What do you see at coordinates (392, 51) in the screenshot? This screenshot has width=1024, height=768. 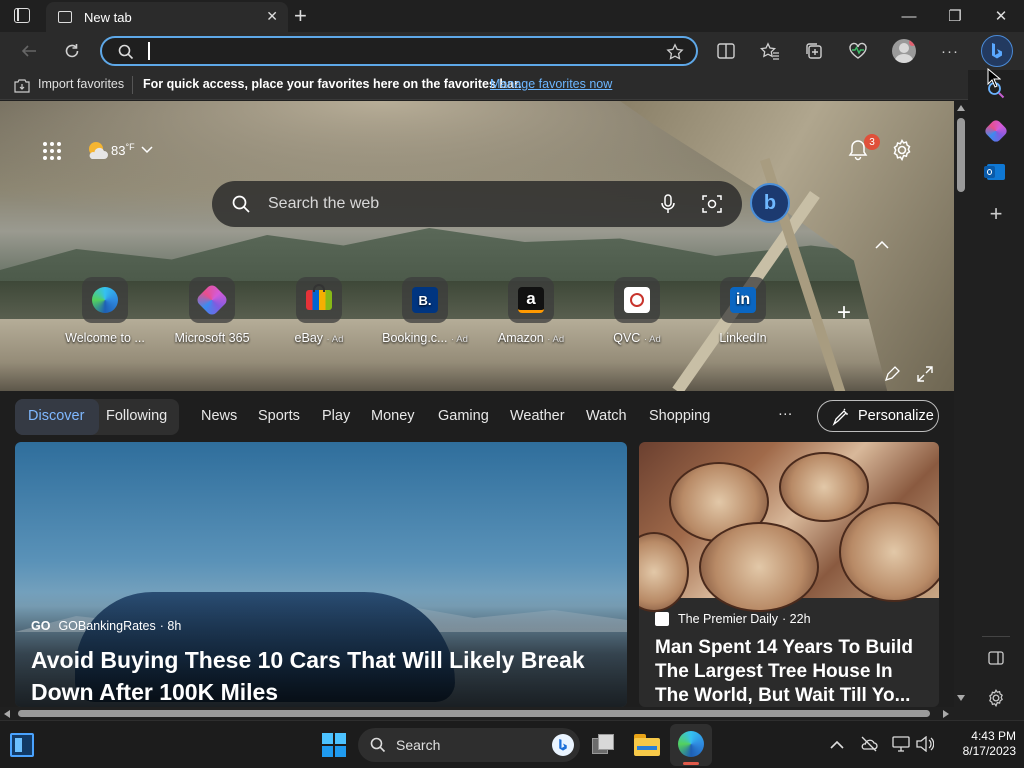 I see `address-input` at bounding box center [392, 51].